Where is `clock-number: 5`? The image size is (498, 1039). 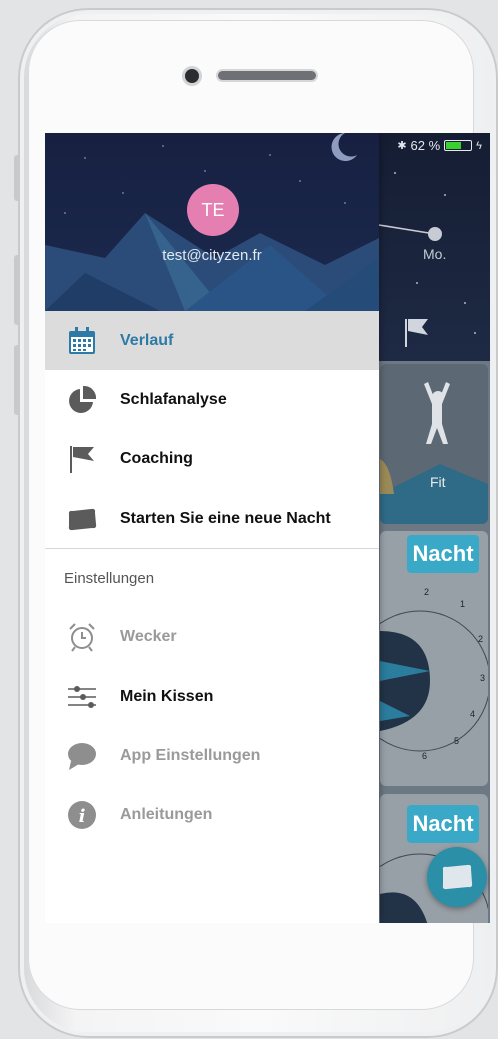 clock-number: 5 is located at coordinates (457, 741).